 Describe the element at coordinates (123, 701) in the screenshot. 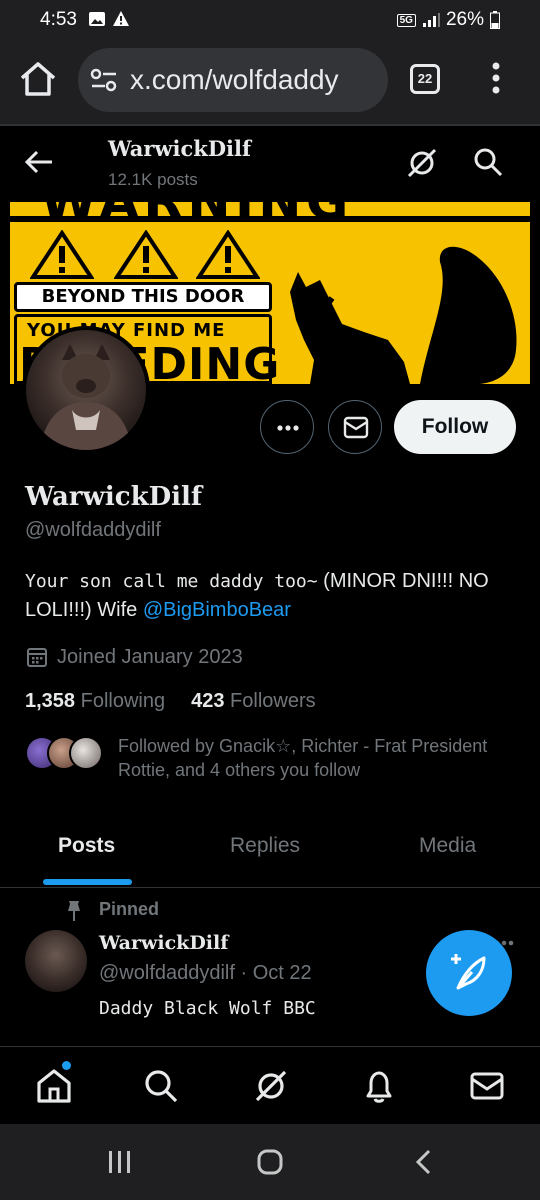

I see `following-label: Following` at that location.